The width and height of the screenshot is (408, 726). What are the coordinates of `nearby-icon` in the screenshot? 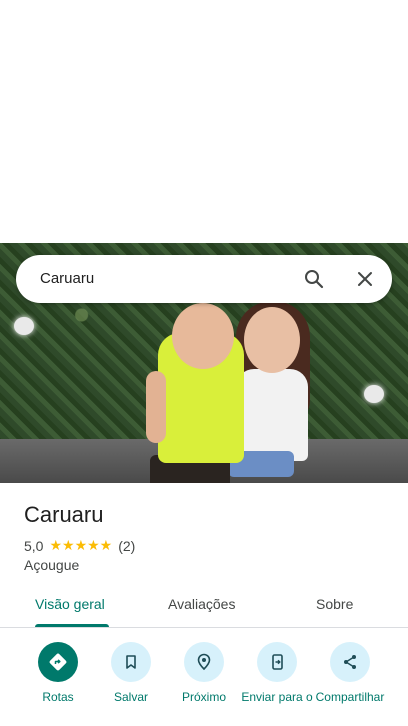 It's located at (204, 662).